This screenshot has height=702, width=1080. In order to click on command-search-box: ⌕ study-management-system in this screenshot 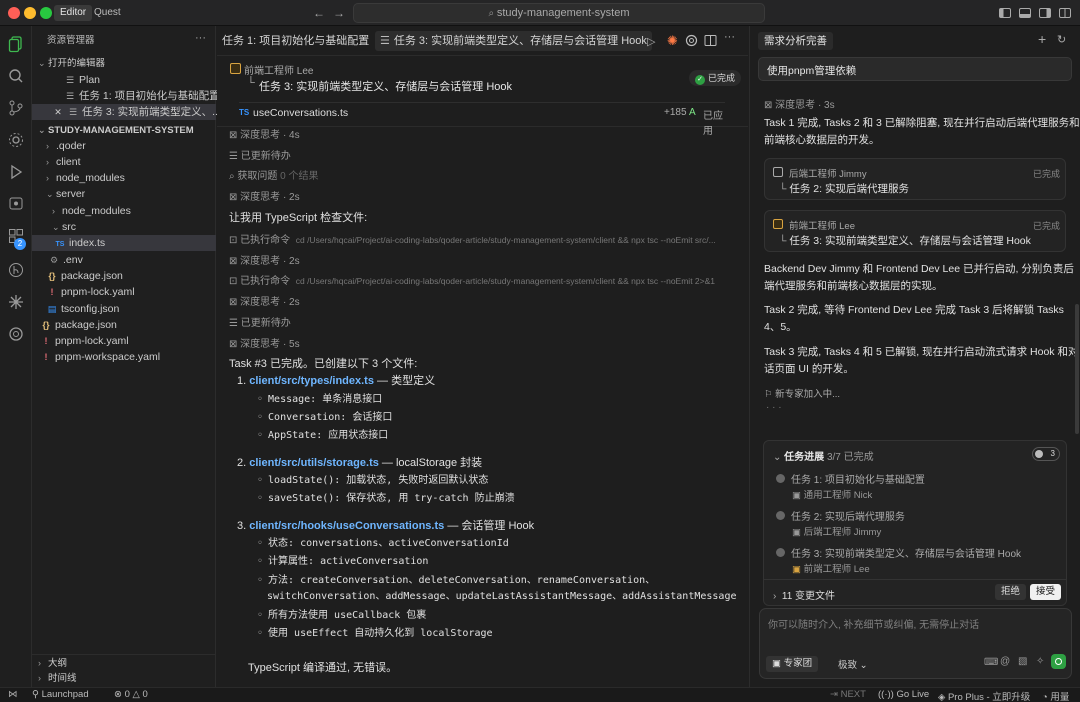, I will do `click(559, 13)`.